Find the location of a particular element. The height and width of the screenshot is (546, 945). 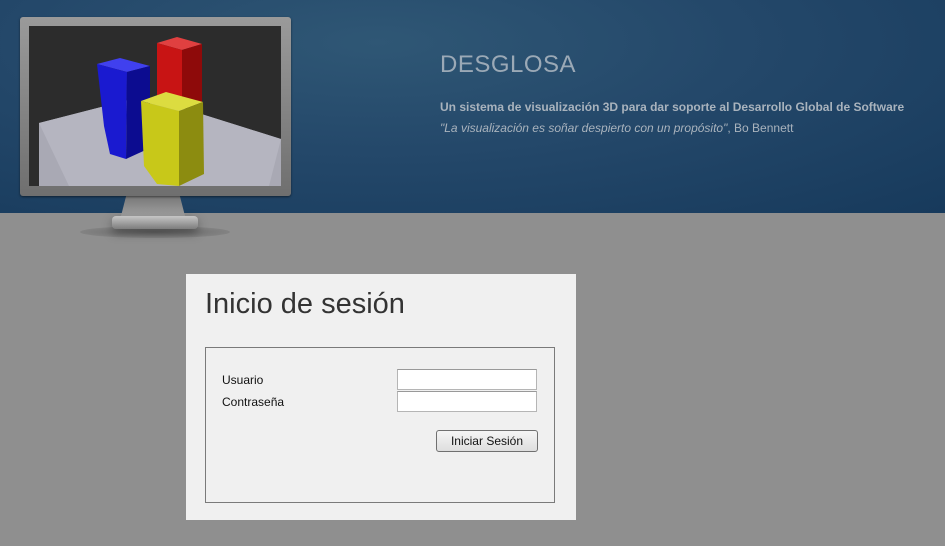

3d-bars-image is located at coordinates (160, 111).